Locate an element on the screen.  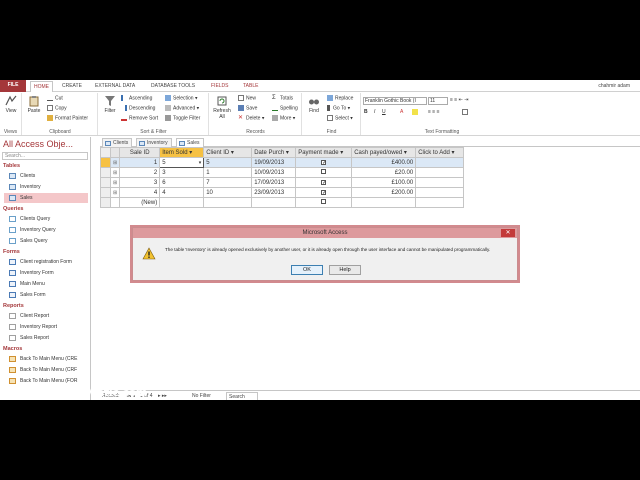
nav-item-client-registration-form: Client registration Form is located at coordinates (46, 262).